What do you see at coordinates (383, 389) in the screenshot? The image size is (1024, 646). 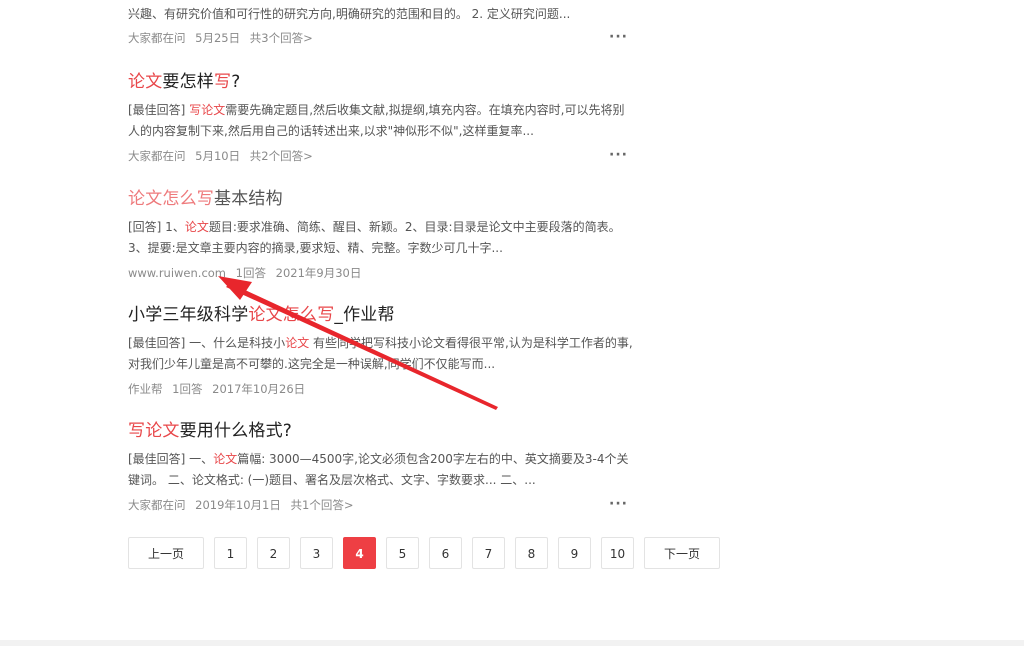 I see `result-meta: 作业帮 1回答 2017年10月26日` at bounding box center [383, 389].